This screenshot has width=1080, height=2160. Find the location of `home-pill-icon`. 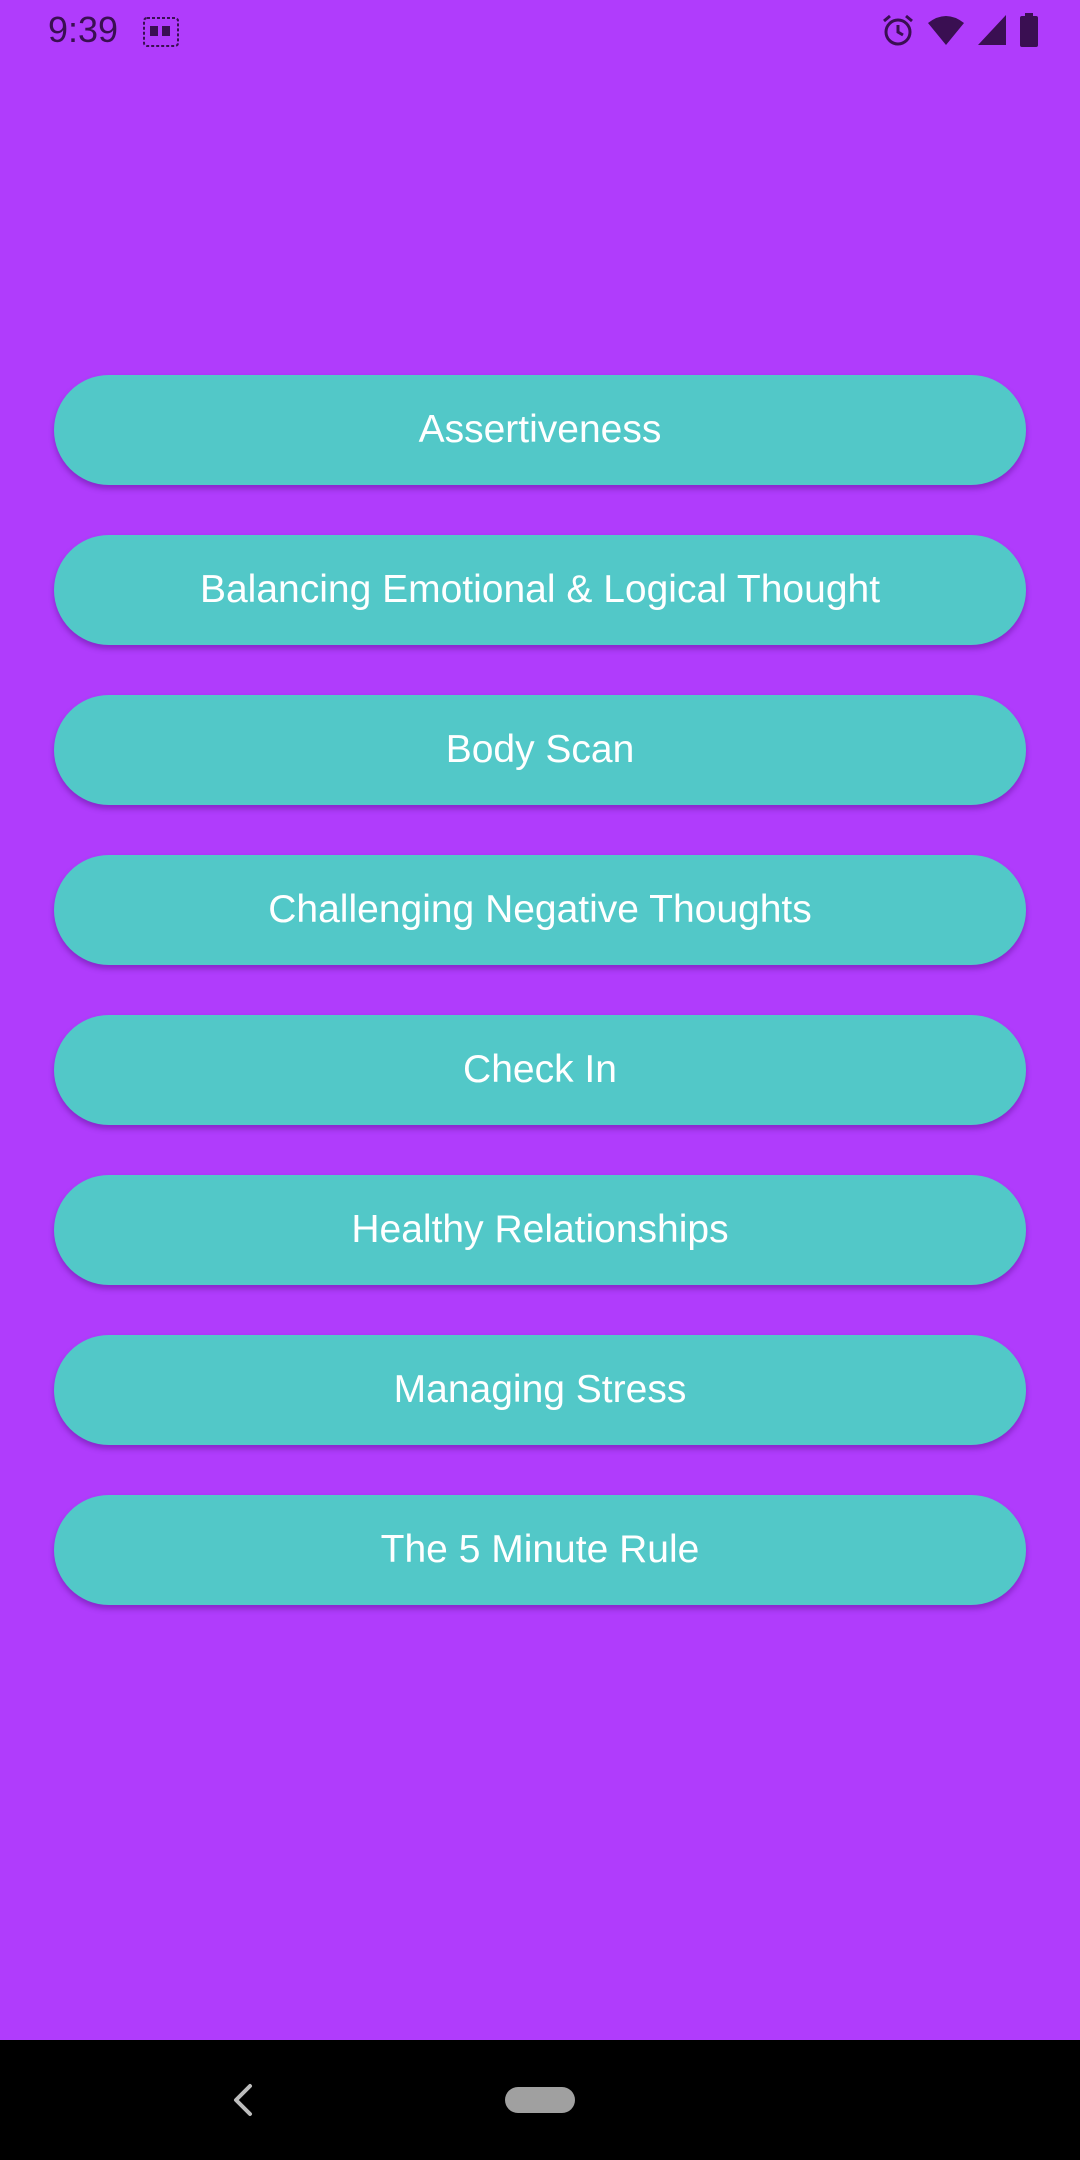

home-pill-icon is located at coordinates (540, 2100).